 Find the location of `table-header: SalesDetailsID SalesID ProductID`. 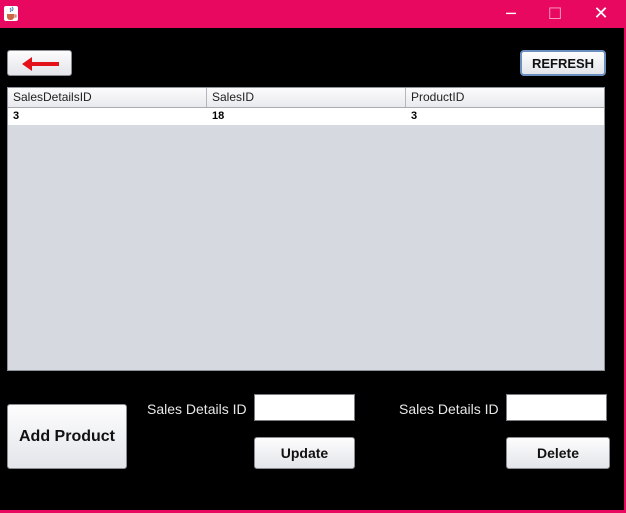

table-header: SalesDetailsID SalesID ProductID is located at coordinates (306, 98).